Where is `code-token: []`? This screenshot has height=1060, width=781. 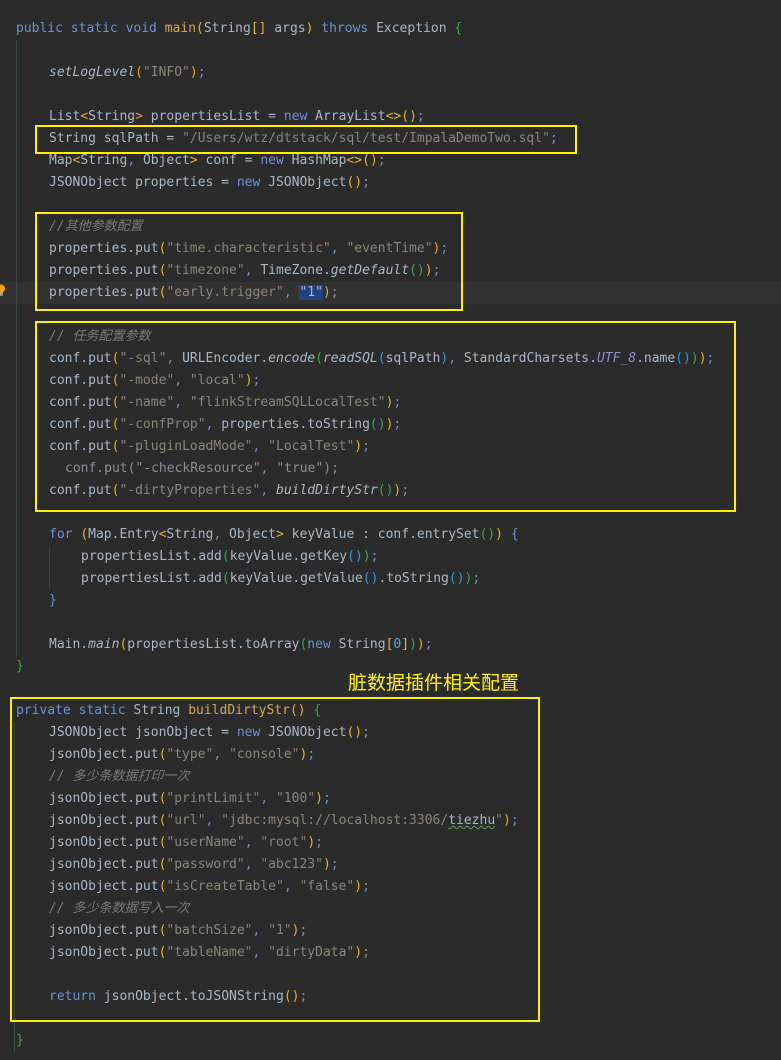
code-token: [] is located at coordinates (258, 28).